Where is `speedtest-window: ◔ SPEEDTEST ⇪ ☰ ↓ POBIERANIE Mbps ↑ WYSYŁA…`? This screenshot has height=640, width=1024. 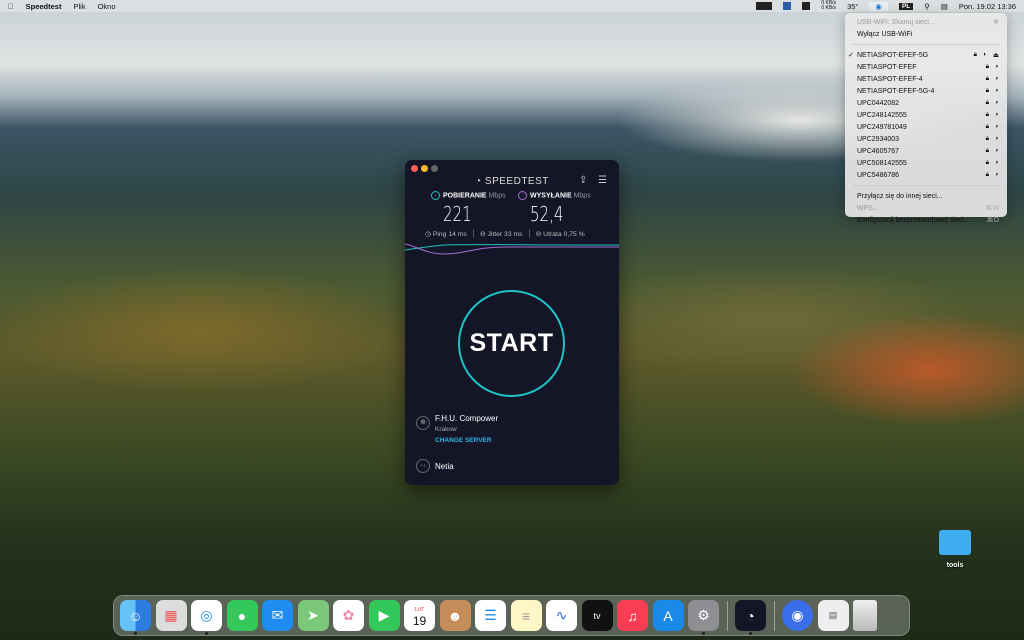 speedtest-window: ◔ SPEEDTEST ⇪ ☰ ↓ POBIERANIE Mbps ↑ WYSYŁA… is located at coordinates (512, 322).